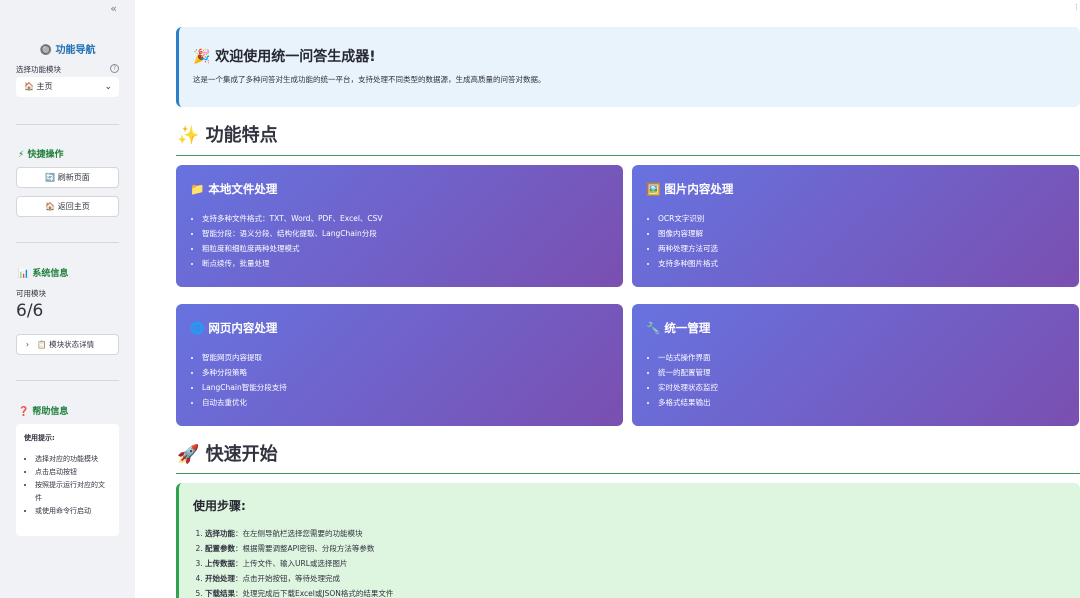  I want to click on feature-card-management: 🔧 统一管理 一站式操作界面 统一的配置管理 实时处理状态监控 多格式结果输出, so click(855, 365).